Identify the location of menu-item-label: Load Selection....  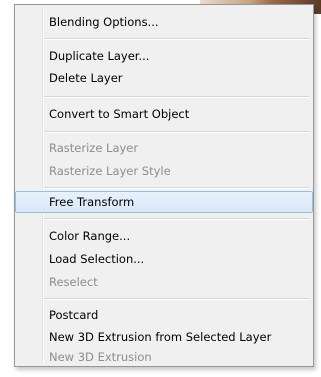
(97, 259).